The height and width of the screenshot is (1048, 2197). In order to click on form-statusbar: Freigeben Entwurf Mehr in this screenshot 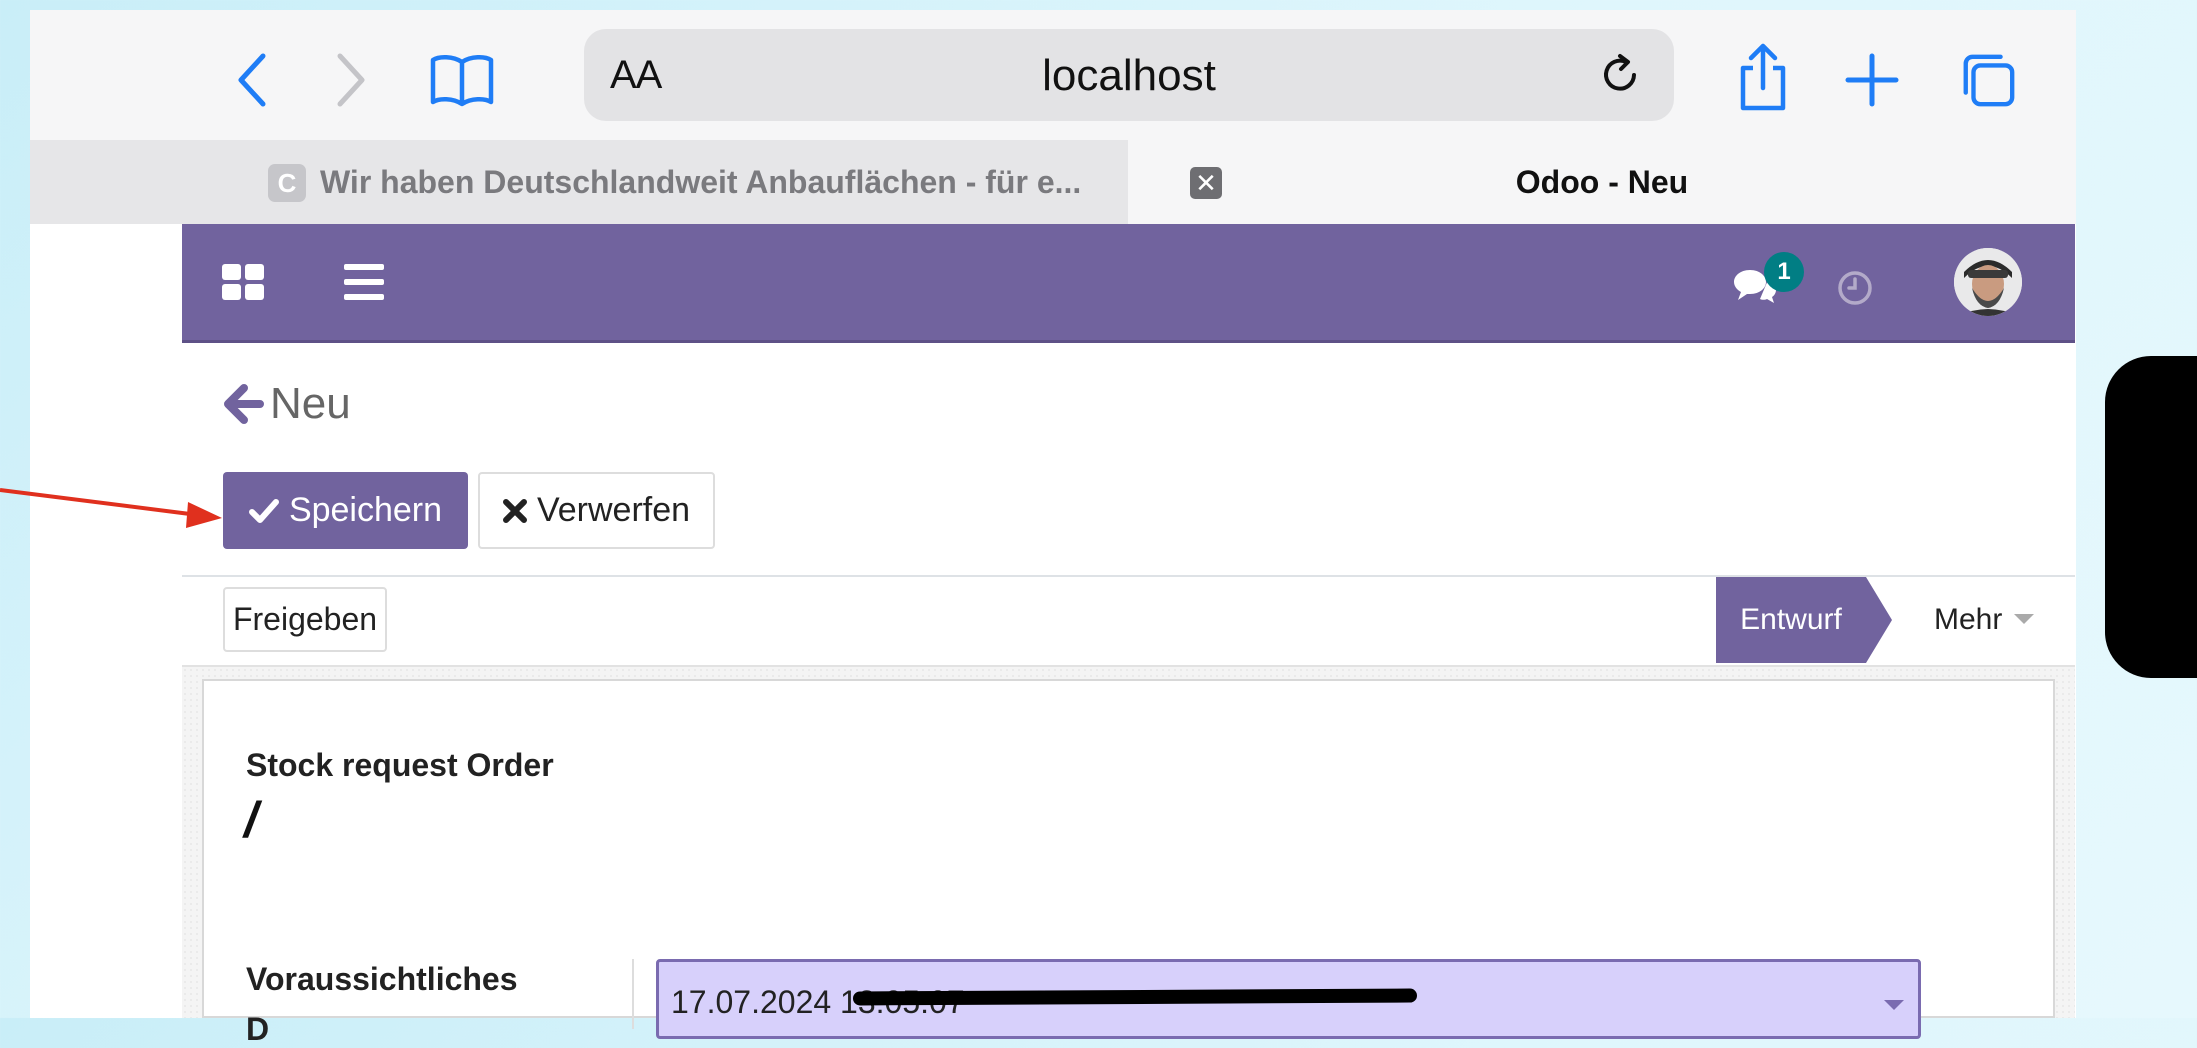, I will do `click(1128, 622)`.